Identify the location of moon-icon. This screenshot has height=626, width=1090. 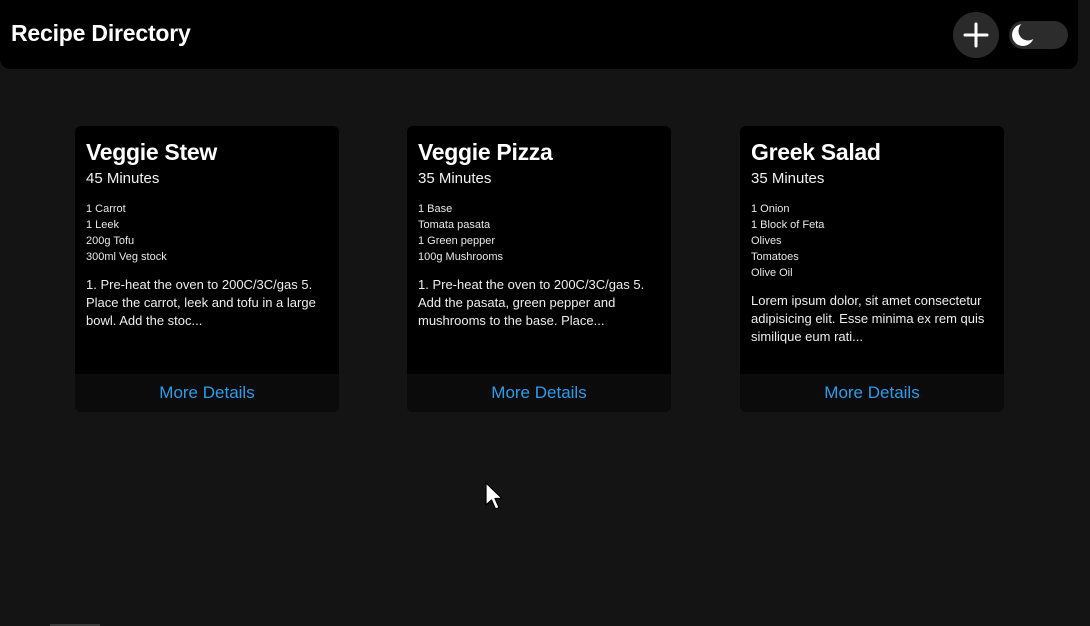
(1023, 34).